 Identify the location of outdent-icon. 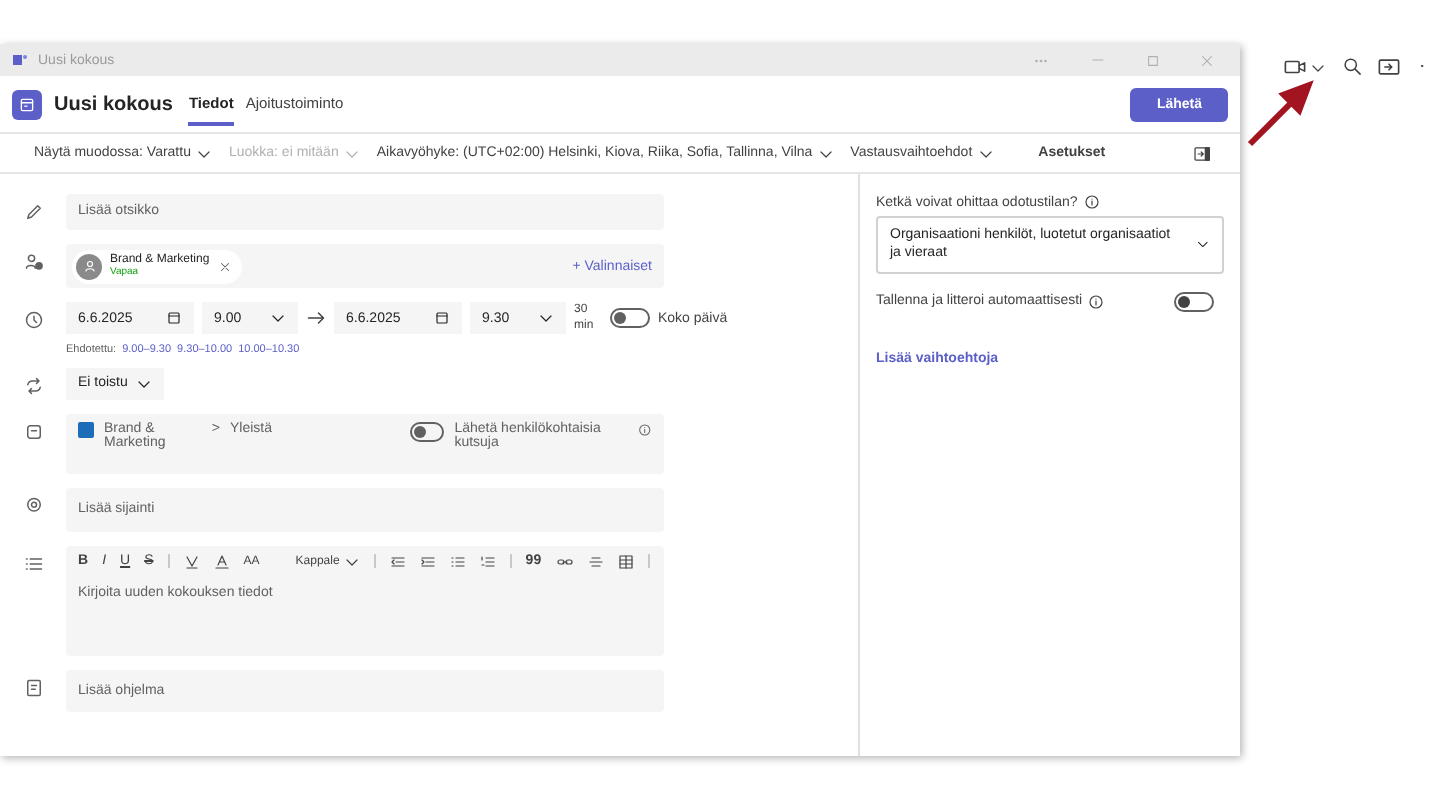
(397, 561).